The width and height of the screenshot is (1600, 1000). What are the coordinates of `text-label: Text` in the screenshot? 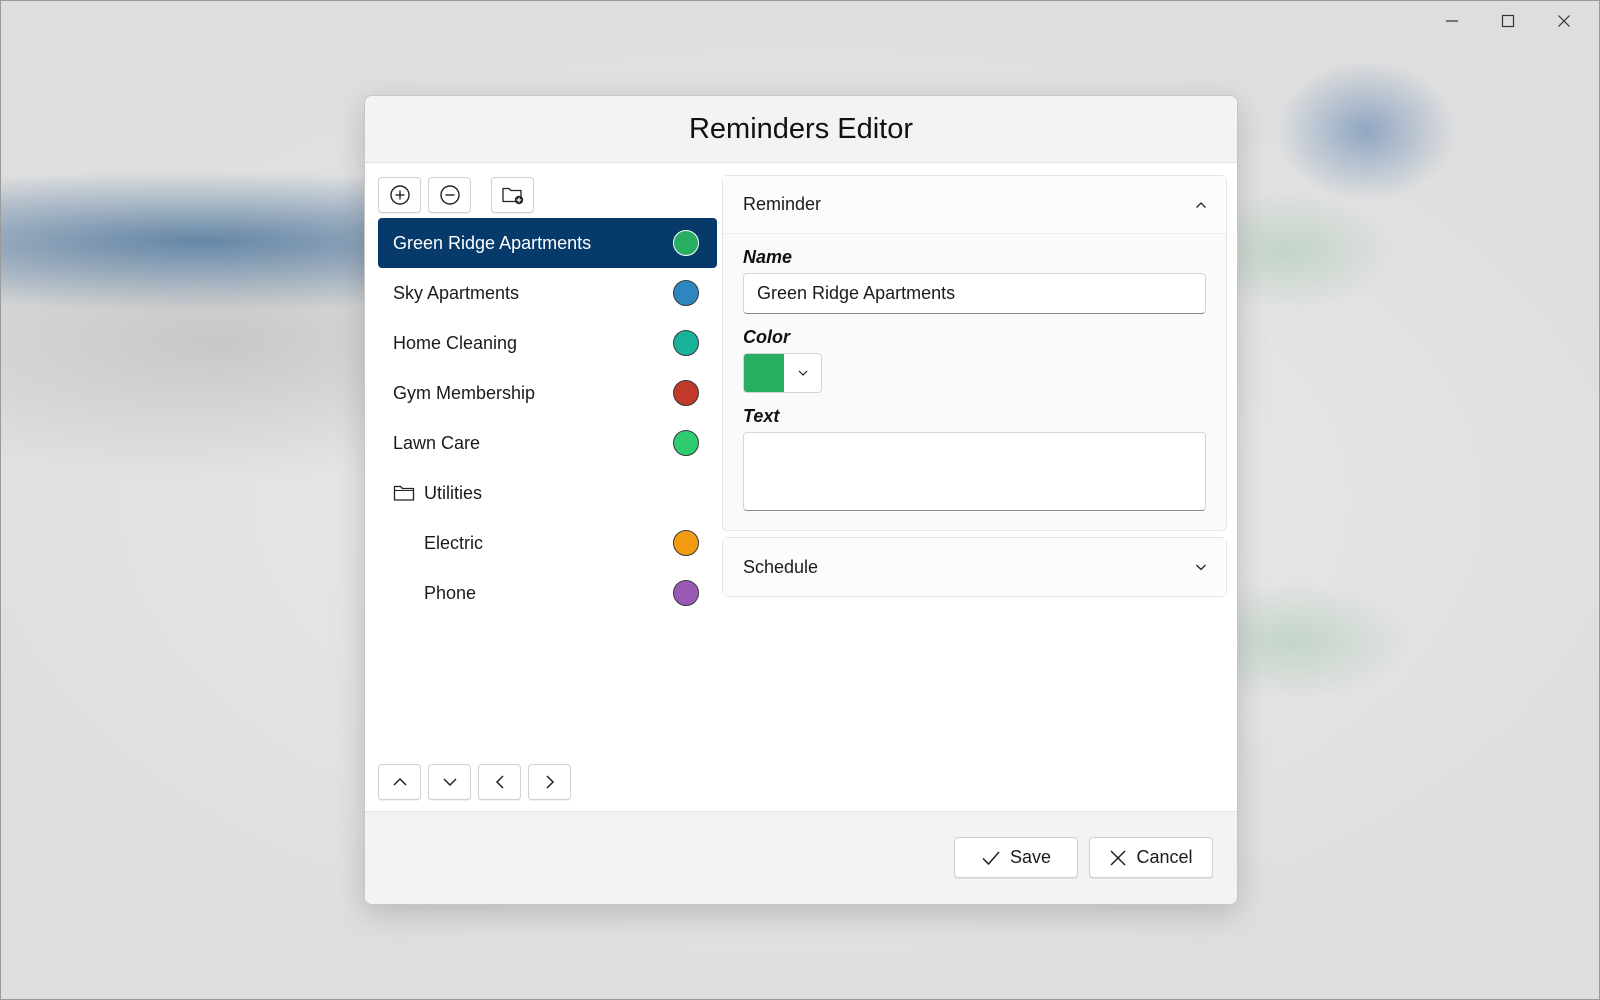 It's located at (761, 416).